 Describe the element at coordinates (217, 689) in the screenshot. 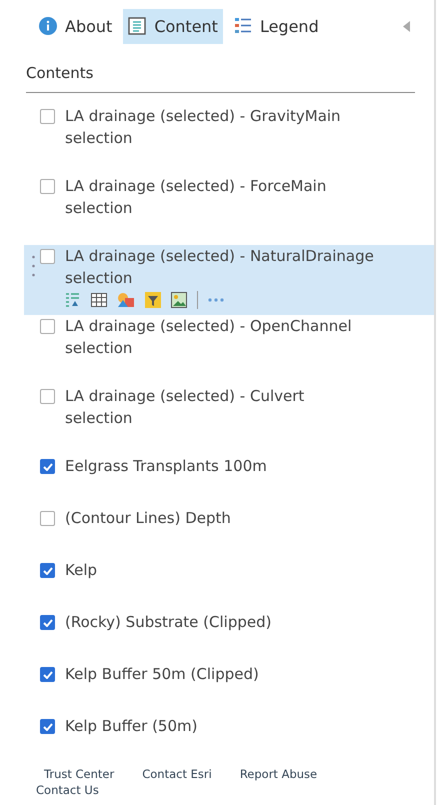

I see `layer-item: Kelp Buffer 50m (Clipped)` at that location.